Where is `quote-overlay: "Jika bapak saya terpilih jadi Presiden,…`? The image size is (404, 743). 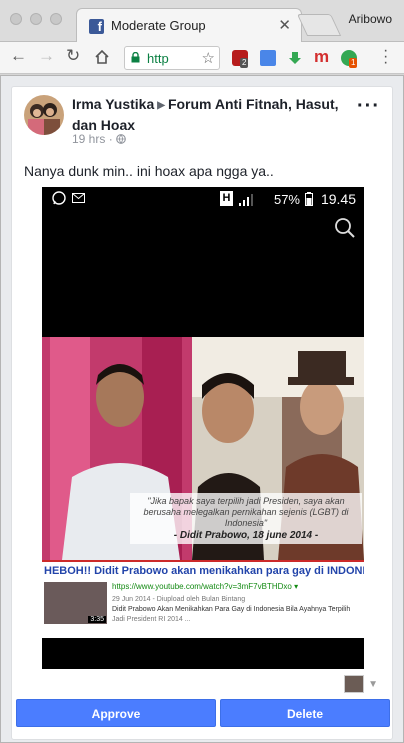
quote-overlay: "Jika bapak saya terpilih jadi Presiden,… is located at coordinates (246, 518).